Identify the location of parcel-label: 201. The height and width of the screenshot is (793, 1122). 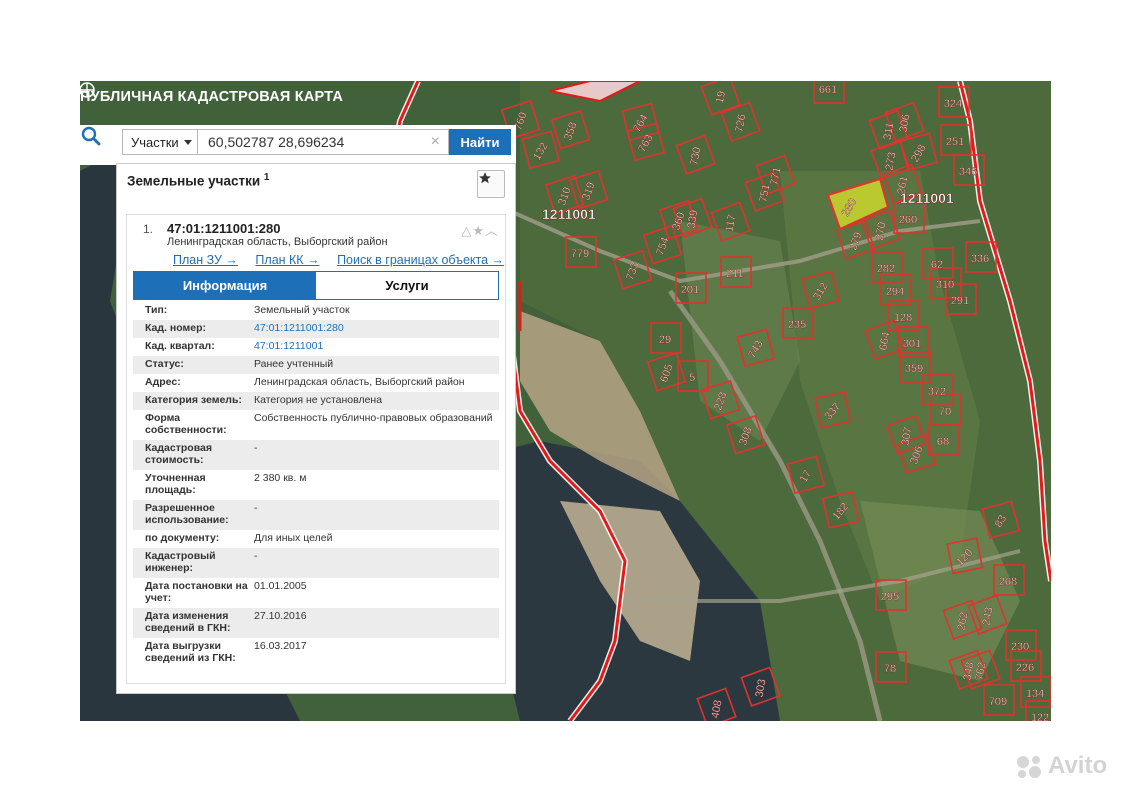
(690, 290).